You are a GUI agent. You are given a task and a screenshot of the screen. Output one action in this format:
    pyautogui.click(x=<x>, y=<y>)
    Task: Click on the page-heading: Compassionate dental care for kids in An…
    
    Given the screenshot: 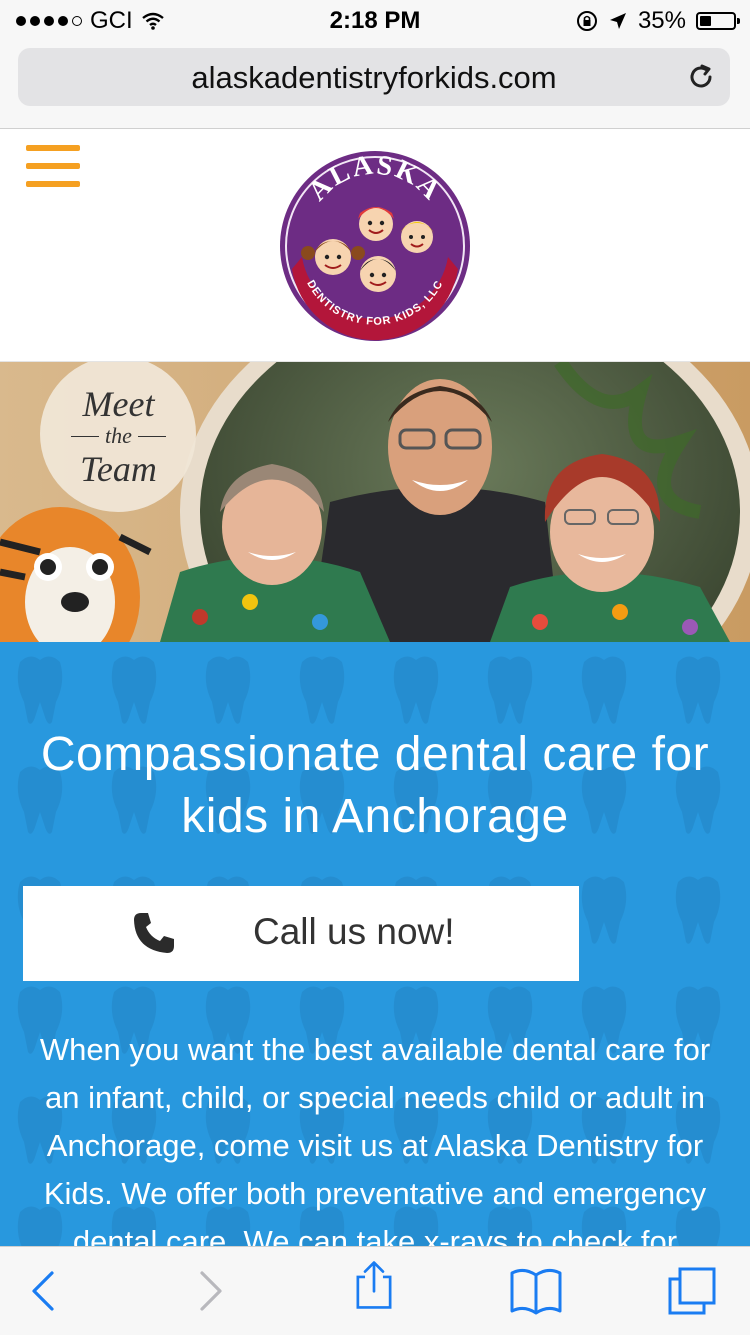 What is the action you would take?
    pyautogui.click(x=375, y=785)
    